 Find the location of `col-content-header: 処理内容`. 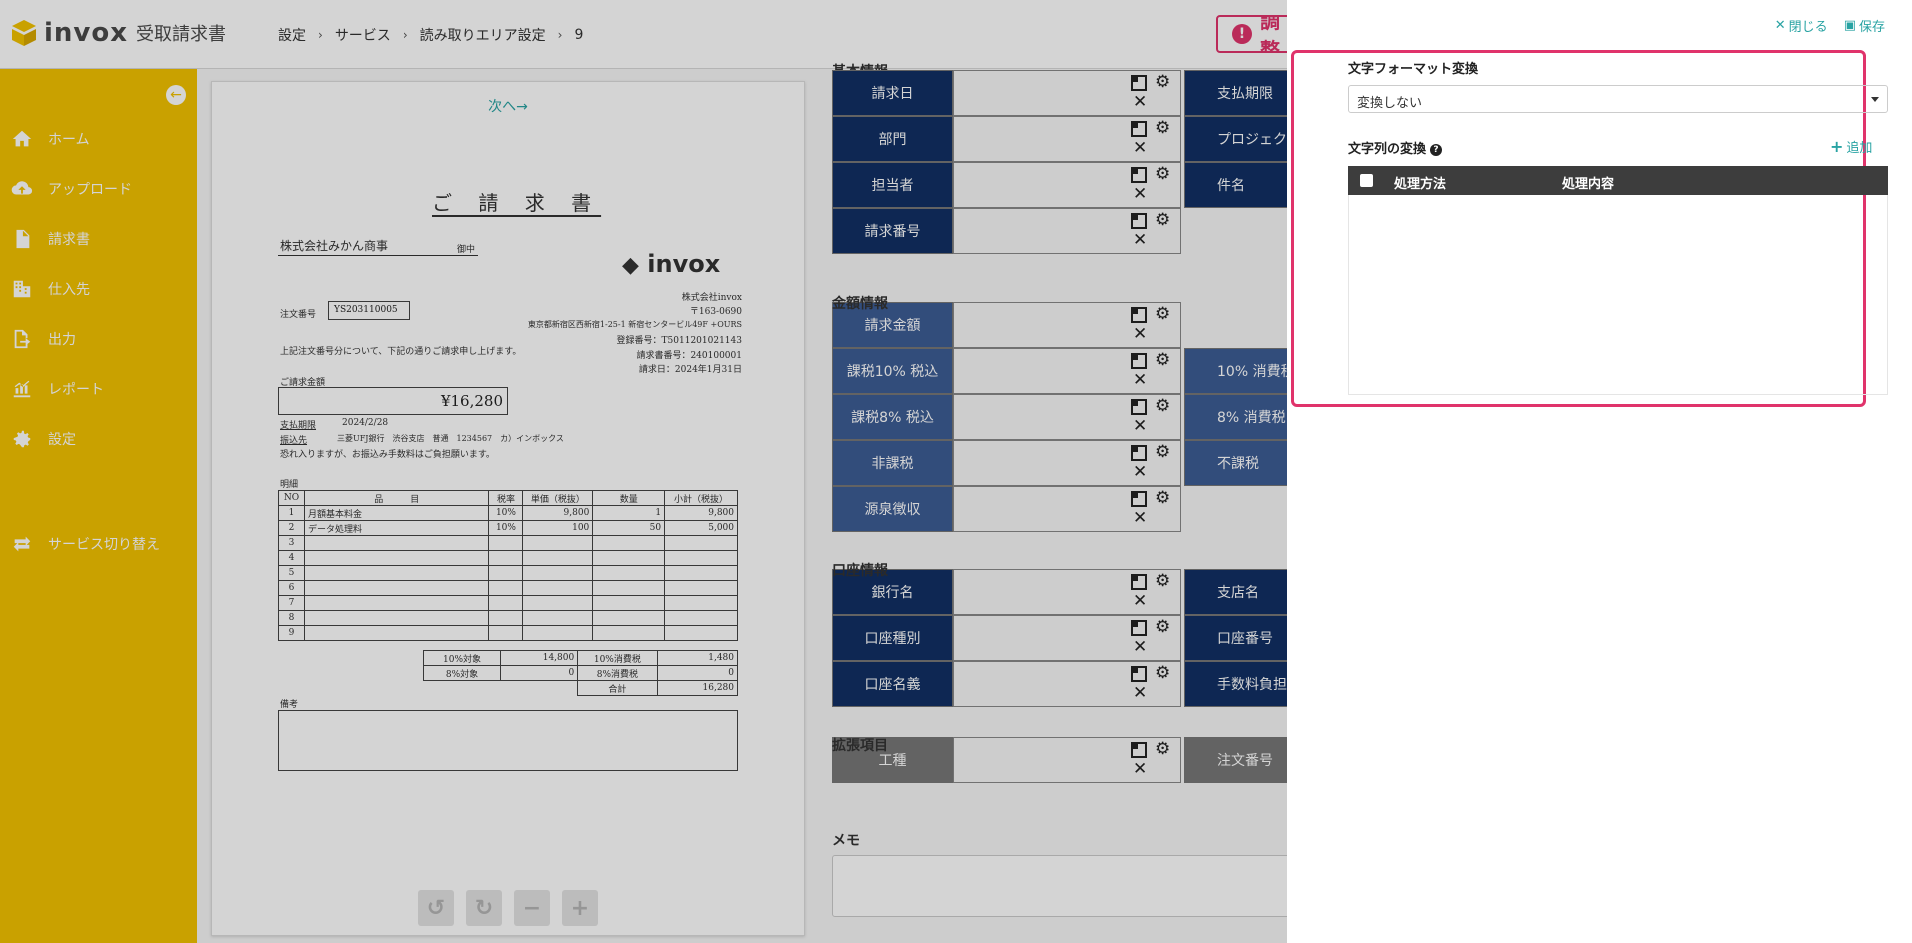

col-content-header: 処理内容 is located at coordinates (1588, 184).